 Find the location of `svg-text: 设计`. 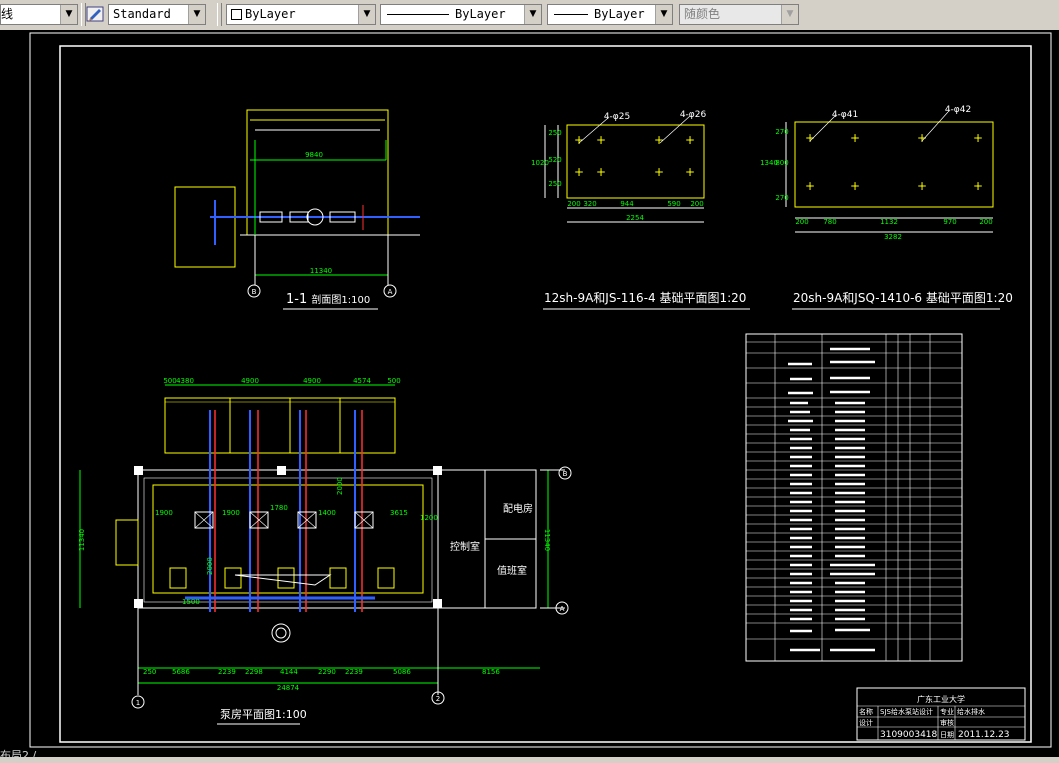

svg-text: 设计 is located at coordinates (866, 722).